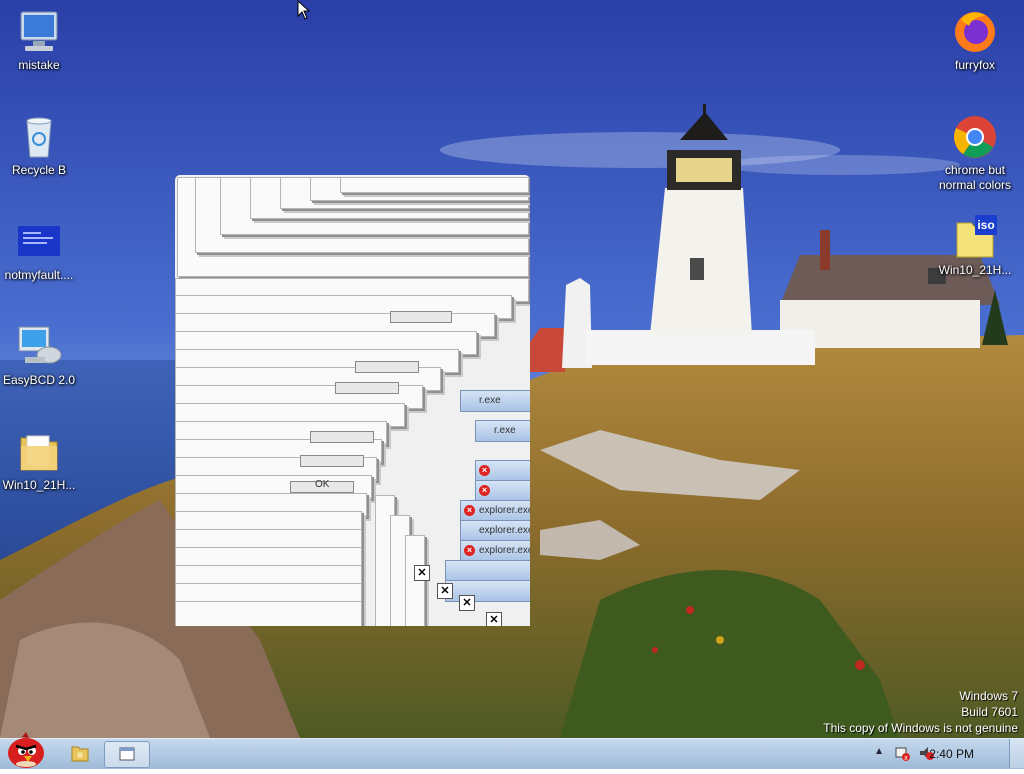 The image size is (1024, 774). What do you see at coordinates (512, 750) in the screenshot?
I see `taskbar: ▲ x 2:40 PM` at bounding box center [512, 750].